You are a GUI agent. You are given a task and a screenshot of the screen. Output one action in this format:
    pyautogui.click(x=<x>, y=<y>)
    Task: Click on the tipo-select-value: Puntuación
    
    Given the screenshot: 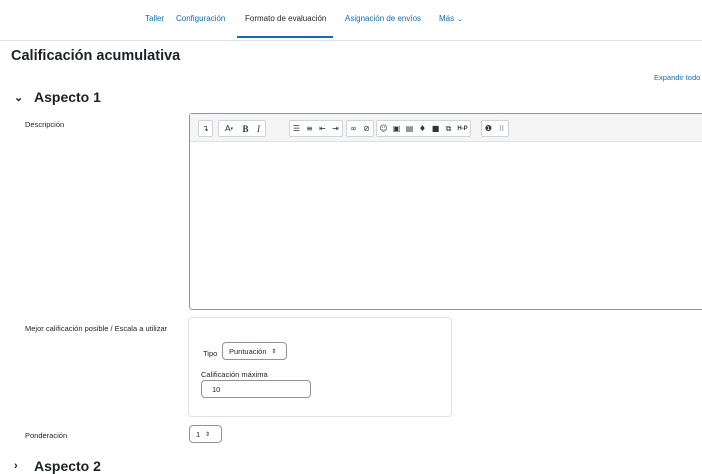 What is the action you would take?
    pyautogui.click(x=248, y=351)
    